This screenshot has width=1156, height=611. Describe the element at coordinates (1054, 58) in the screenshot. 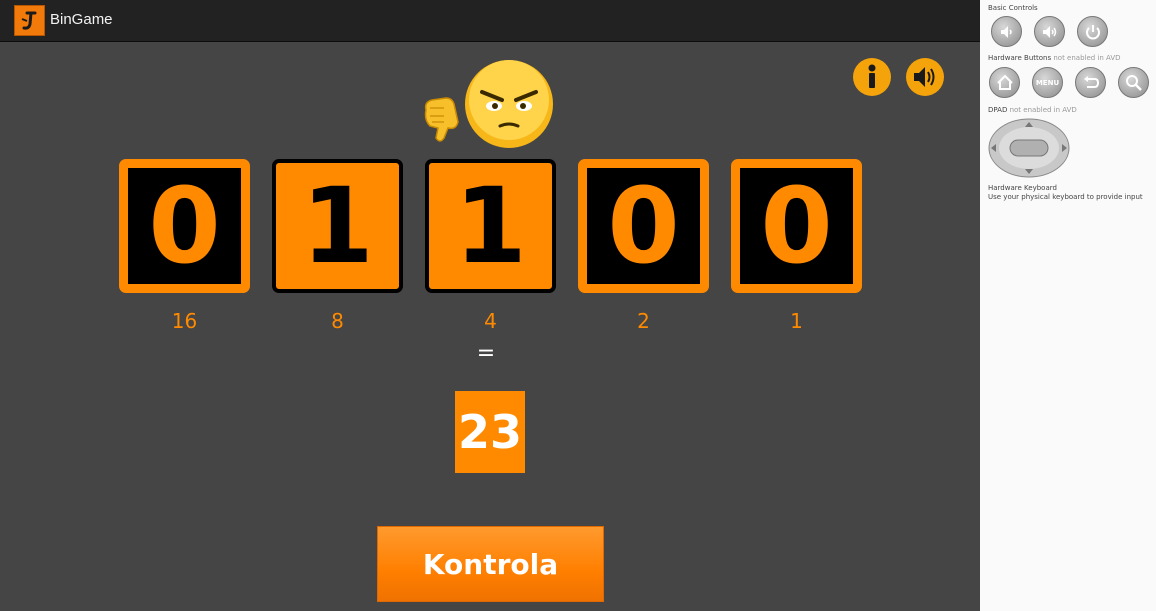

I see `hardware-buttons-label: Hardware Buttons not enabled in AVD` at that location.